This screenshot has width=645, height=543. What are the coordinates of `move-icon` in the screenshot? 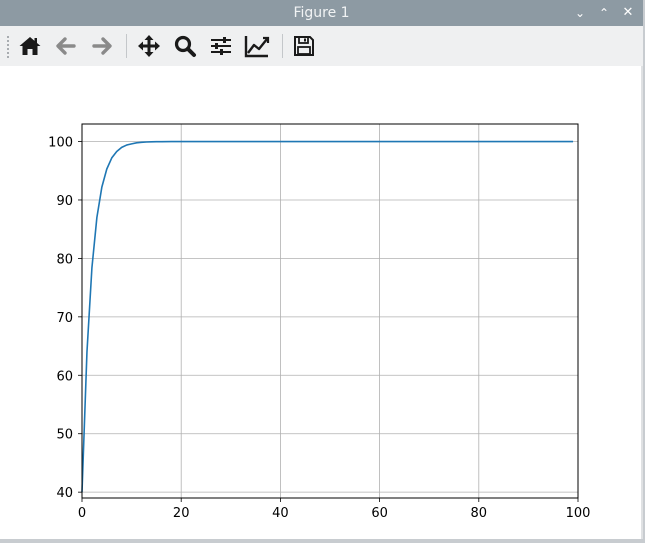 It's located at (149, 46).